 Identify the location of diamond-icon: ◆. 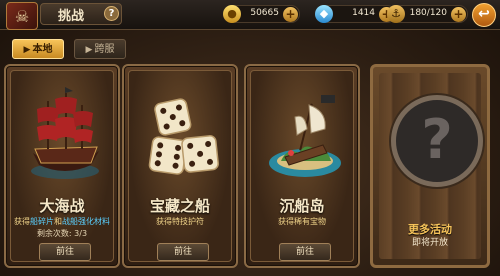
(324, 14).